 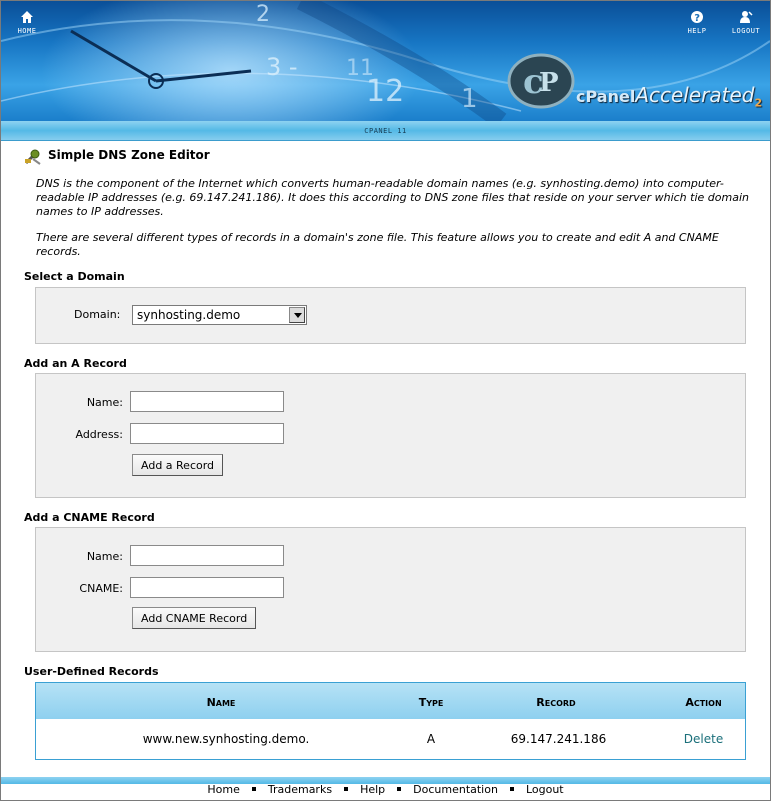 What do you see at coordinates (27, 17) in the screenshot?
I see `home-icon` at bounding box center [27, 17].